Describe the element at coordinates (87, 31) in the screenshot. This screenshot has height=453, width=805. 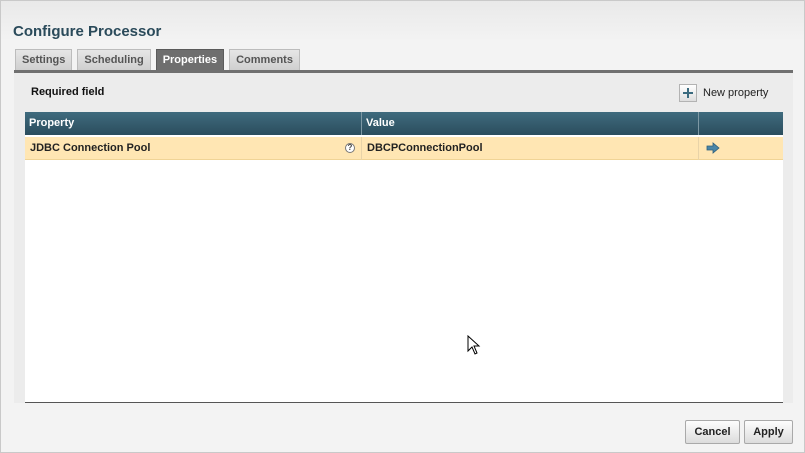
I see `dialog-title: Configure Processor` at that location.